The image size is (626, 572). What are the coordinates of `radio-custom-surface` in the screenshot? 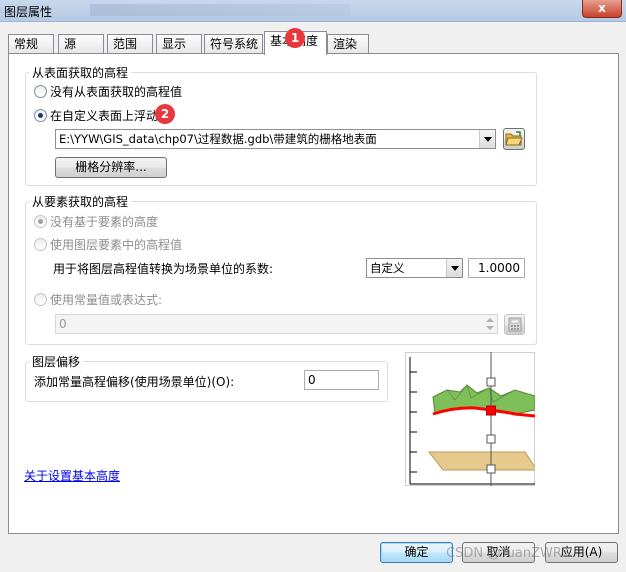 It's located at (40, 115).